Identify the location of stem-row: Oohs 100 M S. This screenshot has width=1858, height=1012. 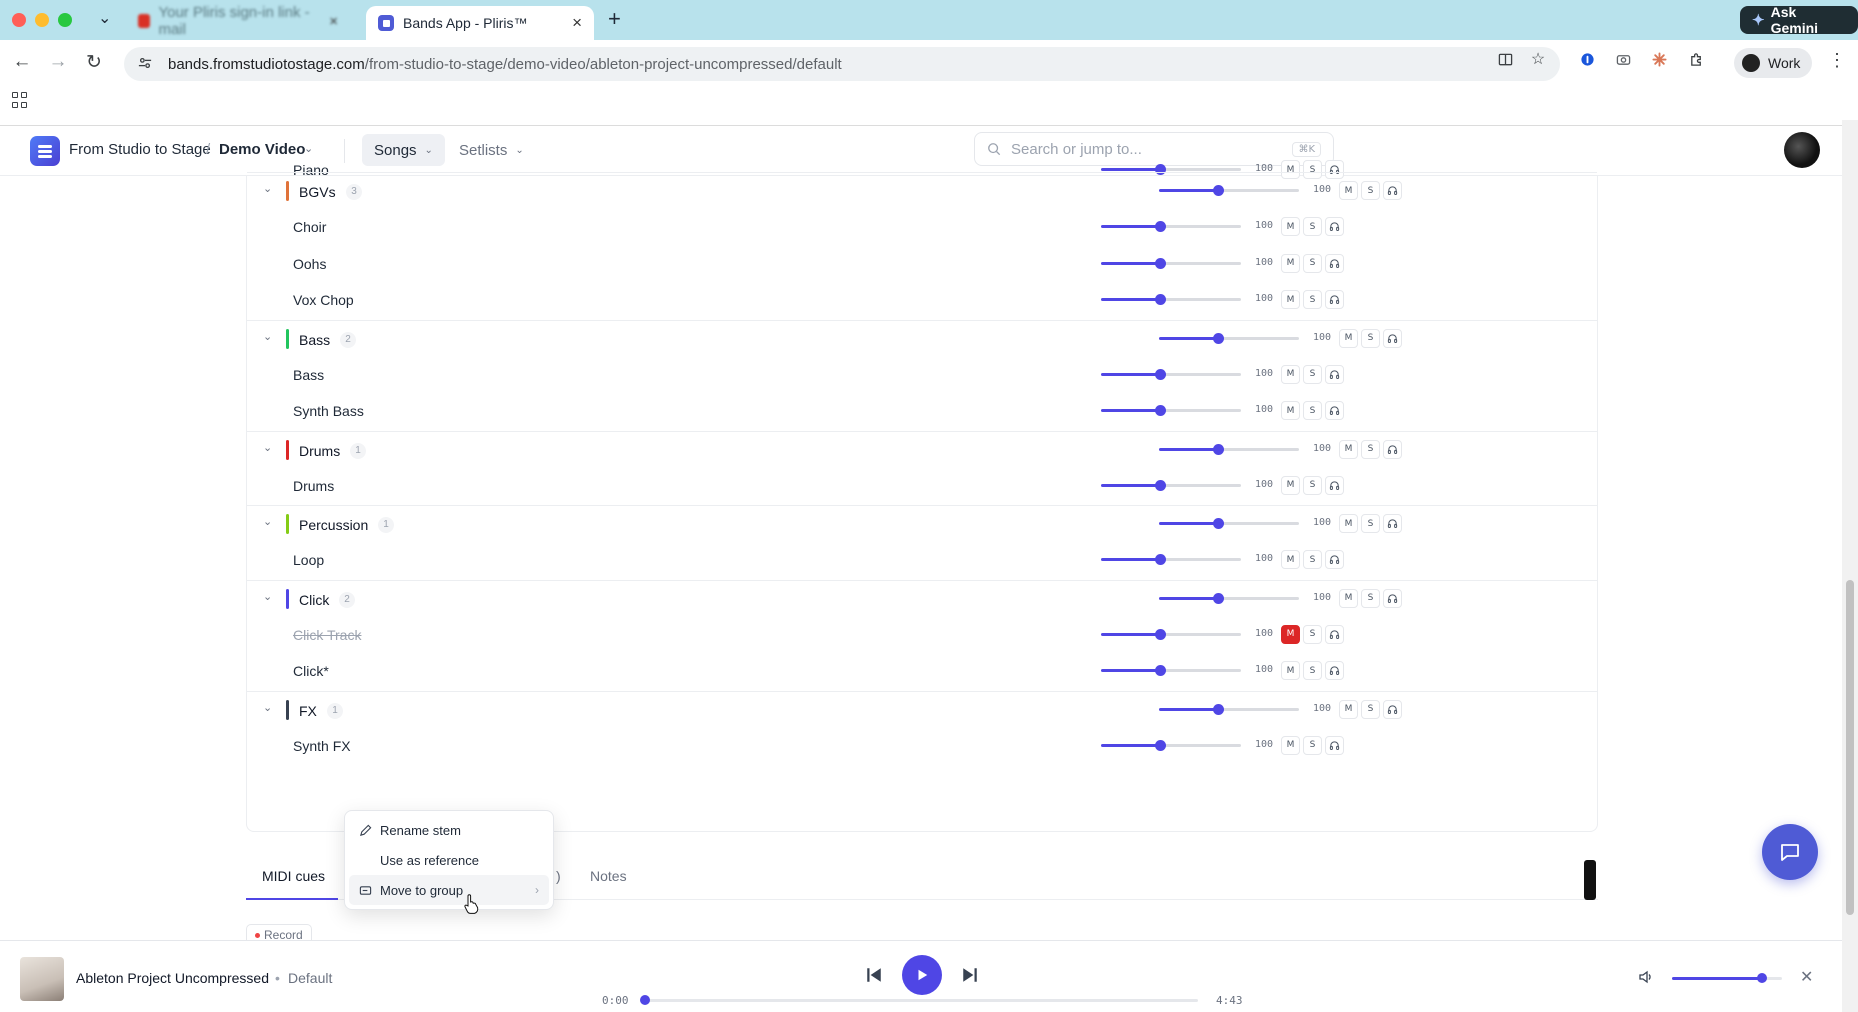
(922, 264).